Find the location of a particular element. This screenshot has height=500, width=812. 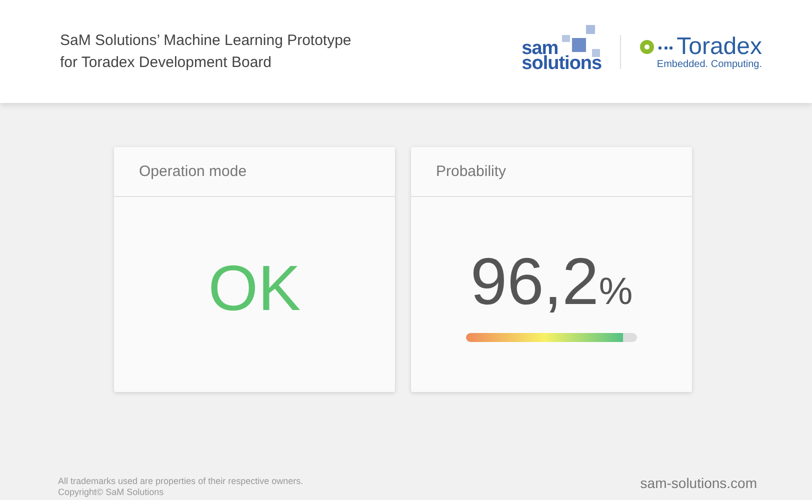

logo-text: solutions is located at coordinates (562, 63).